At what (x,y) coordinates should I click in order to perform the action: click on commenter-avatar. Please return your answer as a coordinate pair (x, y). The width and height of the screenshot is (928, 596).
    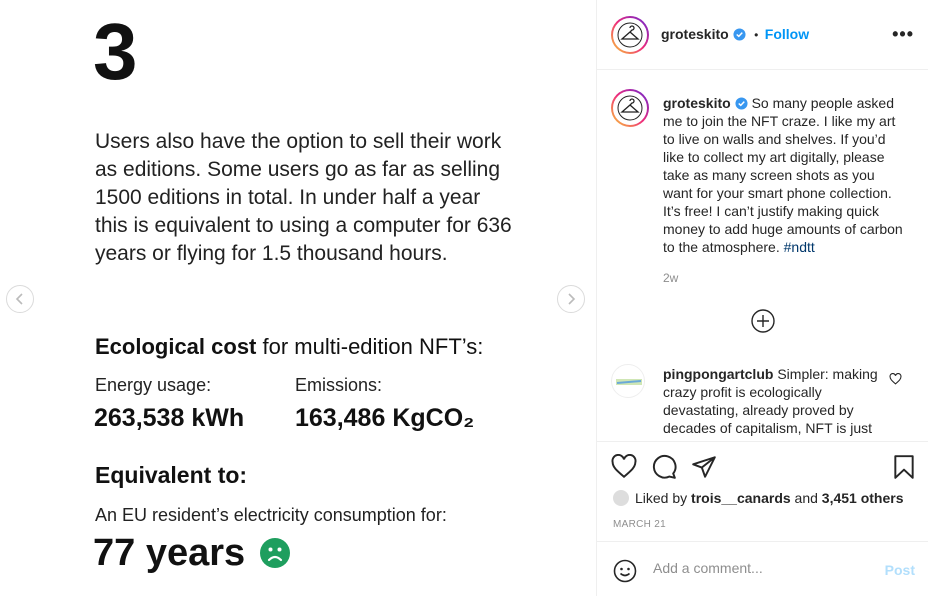
    Looking at the image, I should click on (628, 381).